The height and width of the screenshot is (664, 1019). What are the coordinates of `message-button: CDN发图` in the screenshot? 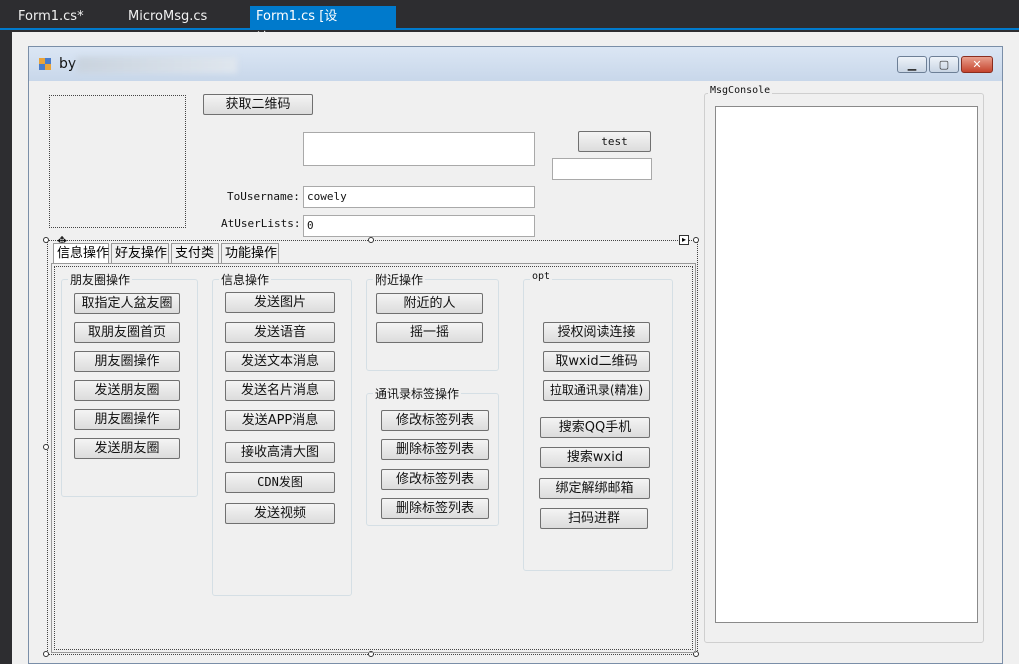 It's located at (280, 482).